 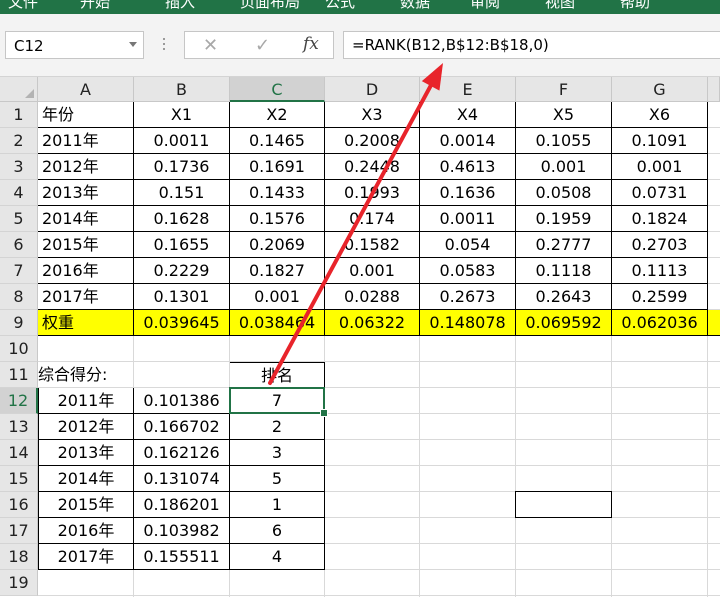 What do you see at coordinates (182, 219) in the screenshot?
I see `table-cell: 0.1628` at bounding box center [182, 219].